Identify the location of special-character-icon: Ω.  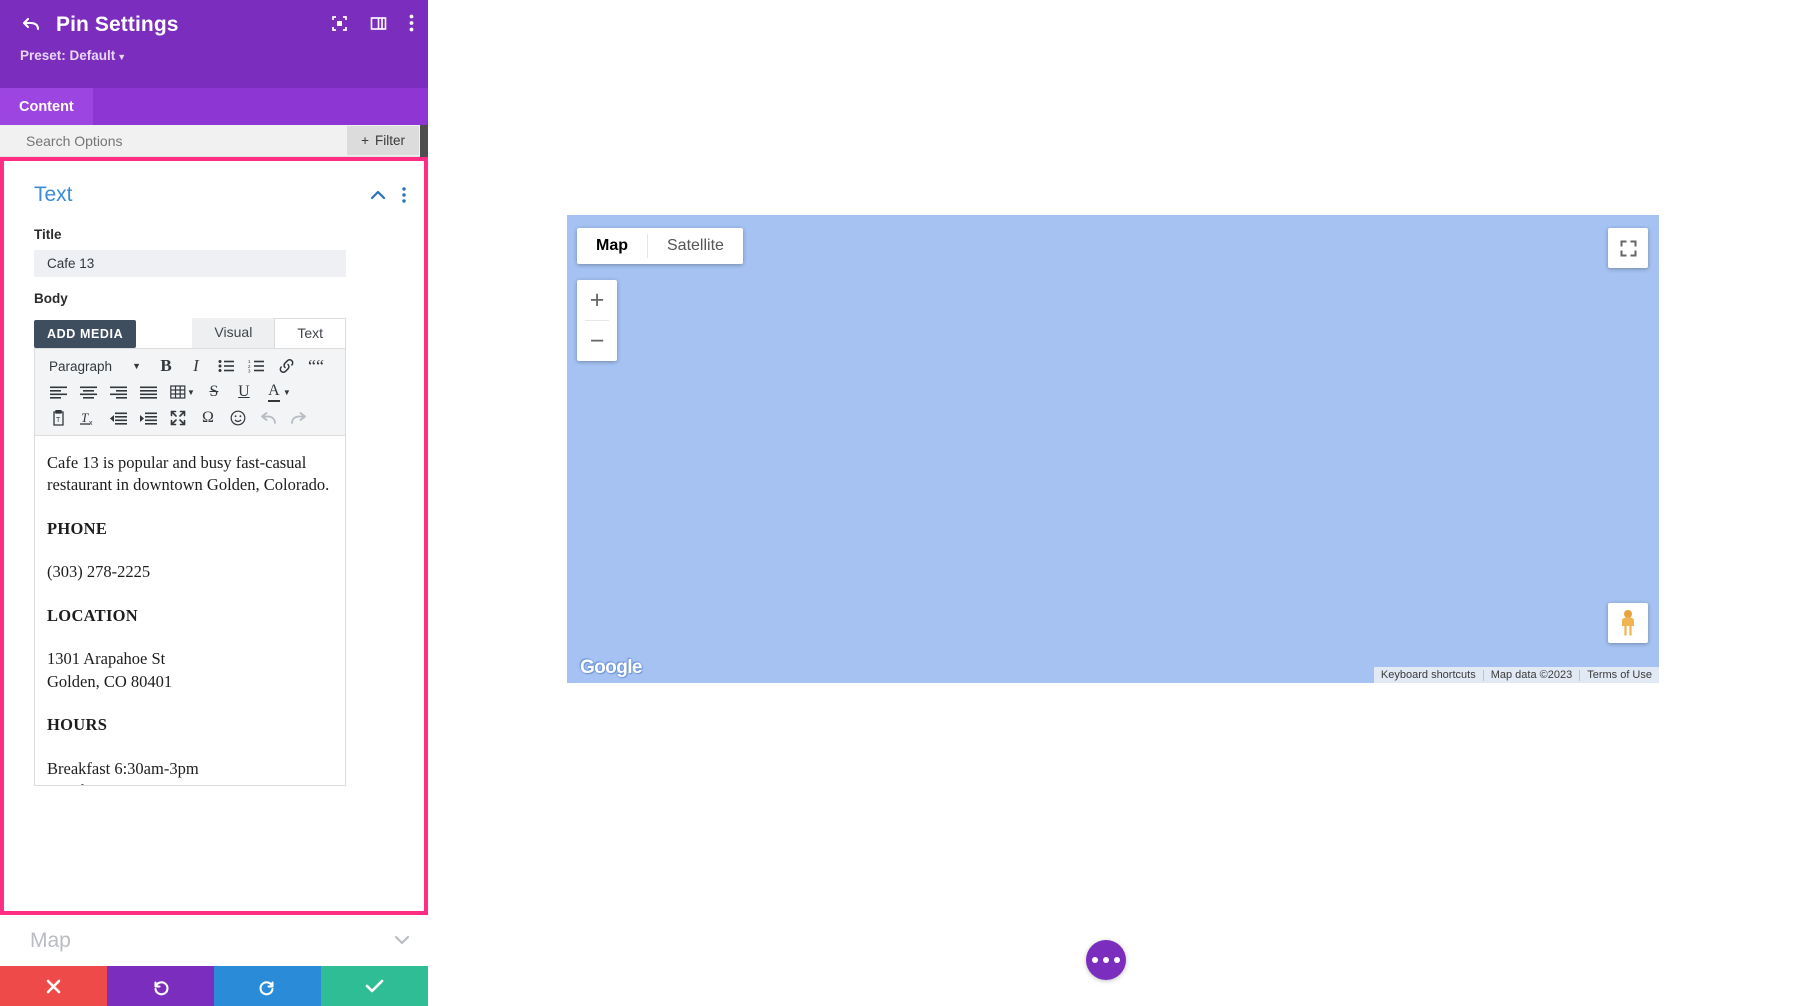
(208, 418).